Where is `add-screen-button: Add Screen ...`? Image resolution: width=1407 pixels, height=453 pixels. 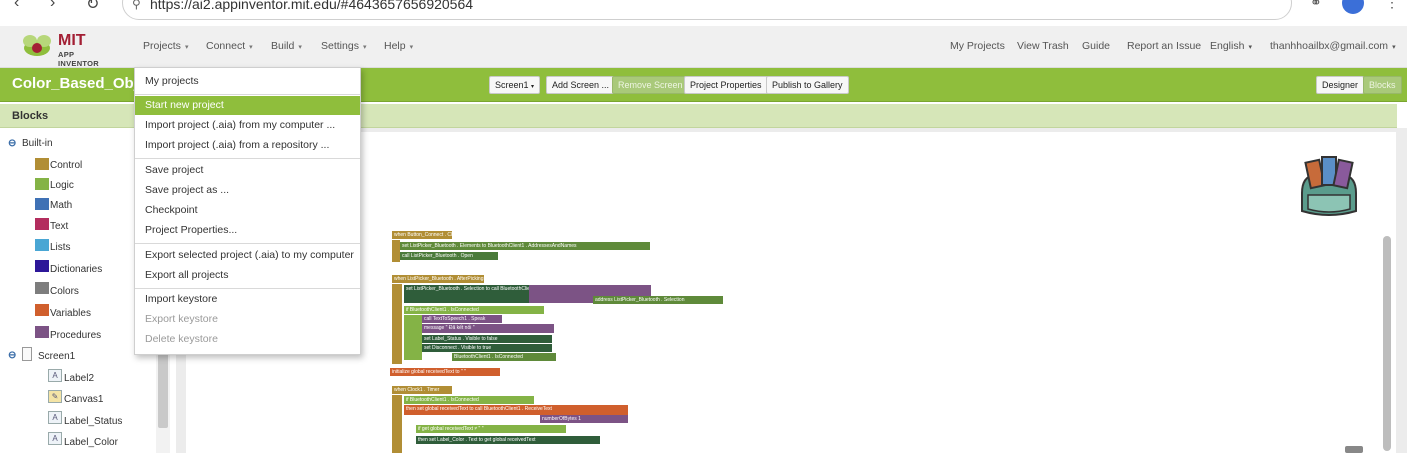 add-screen-button: Add Screen ... is located at coordinates (581, 85).